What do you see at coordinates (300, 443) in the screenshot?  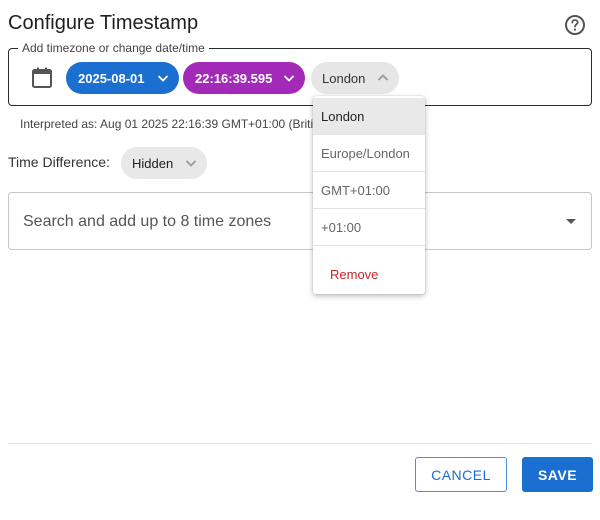 I see `footer-divider` at bounding box center [300, 443].